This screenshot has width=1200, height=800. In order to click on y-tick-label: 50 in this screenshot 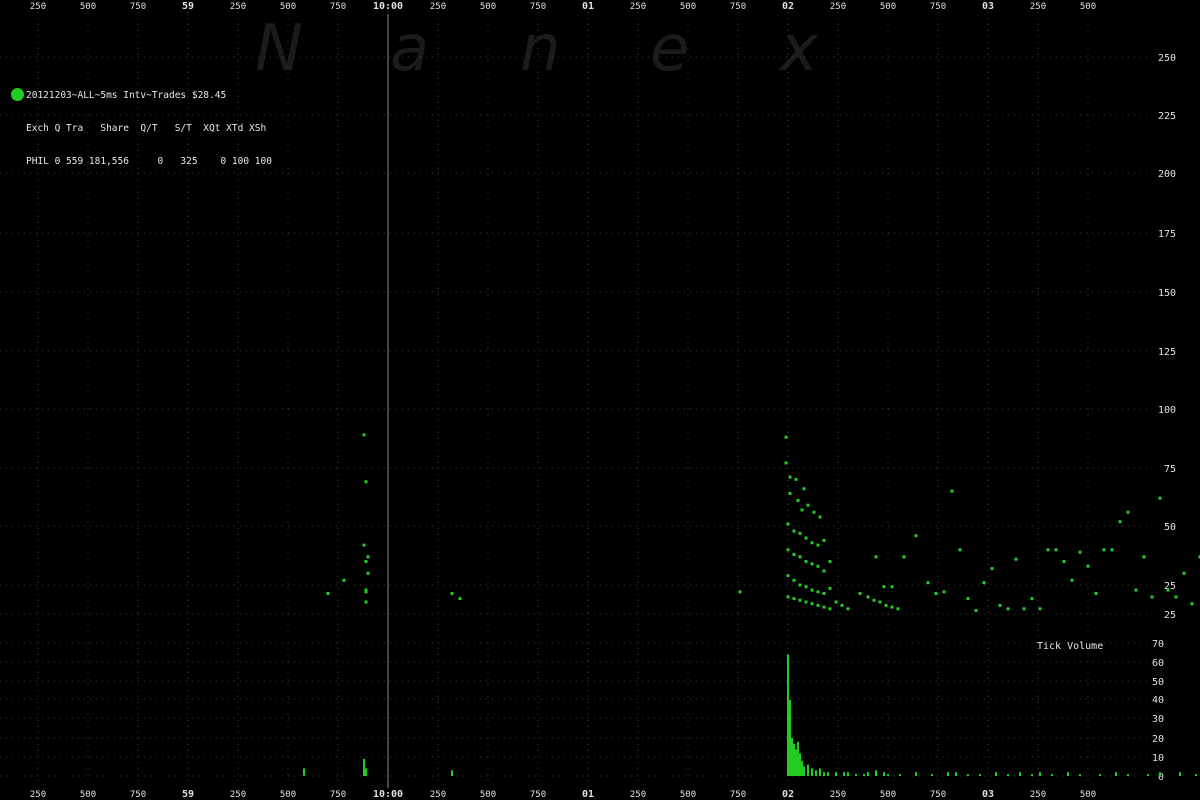, I will do `click(1170, 527)`.